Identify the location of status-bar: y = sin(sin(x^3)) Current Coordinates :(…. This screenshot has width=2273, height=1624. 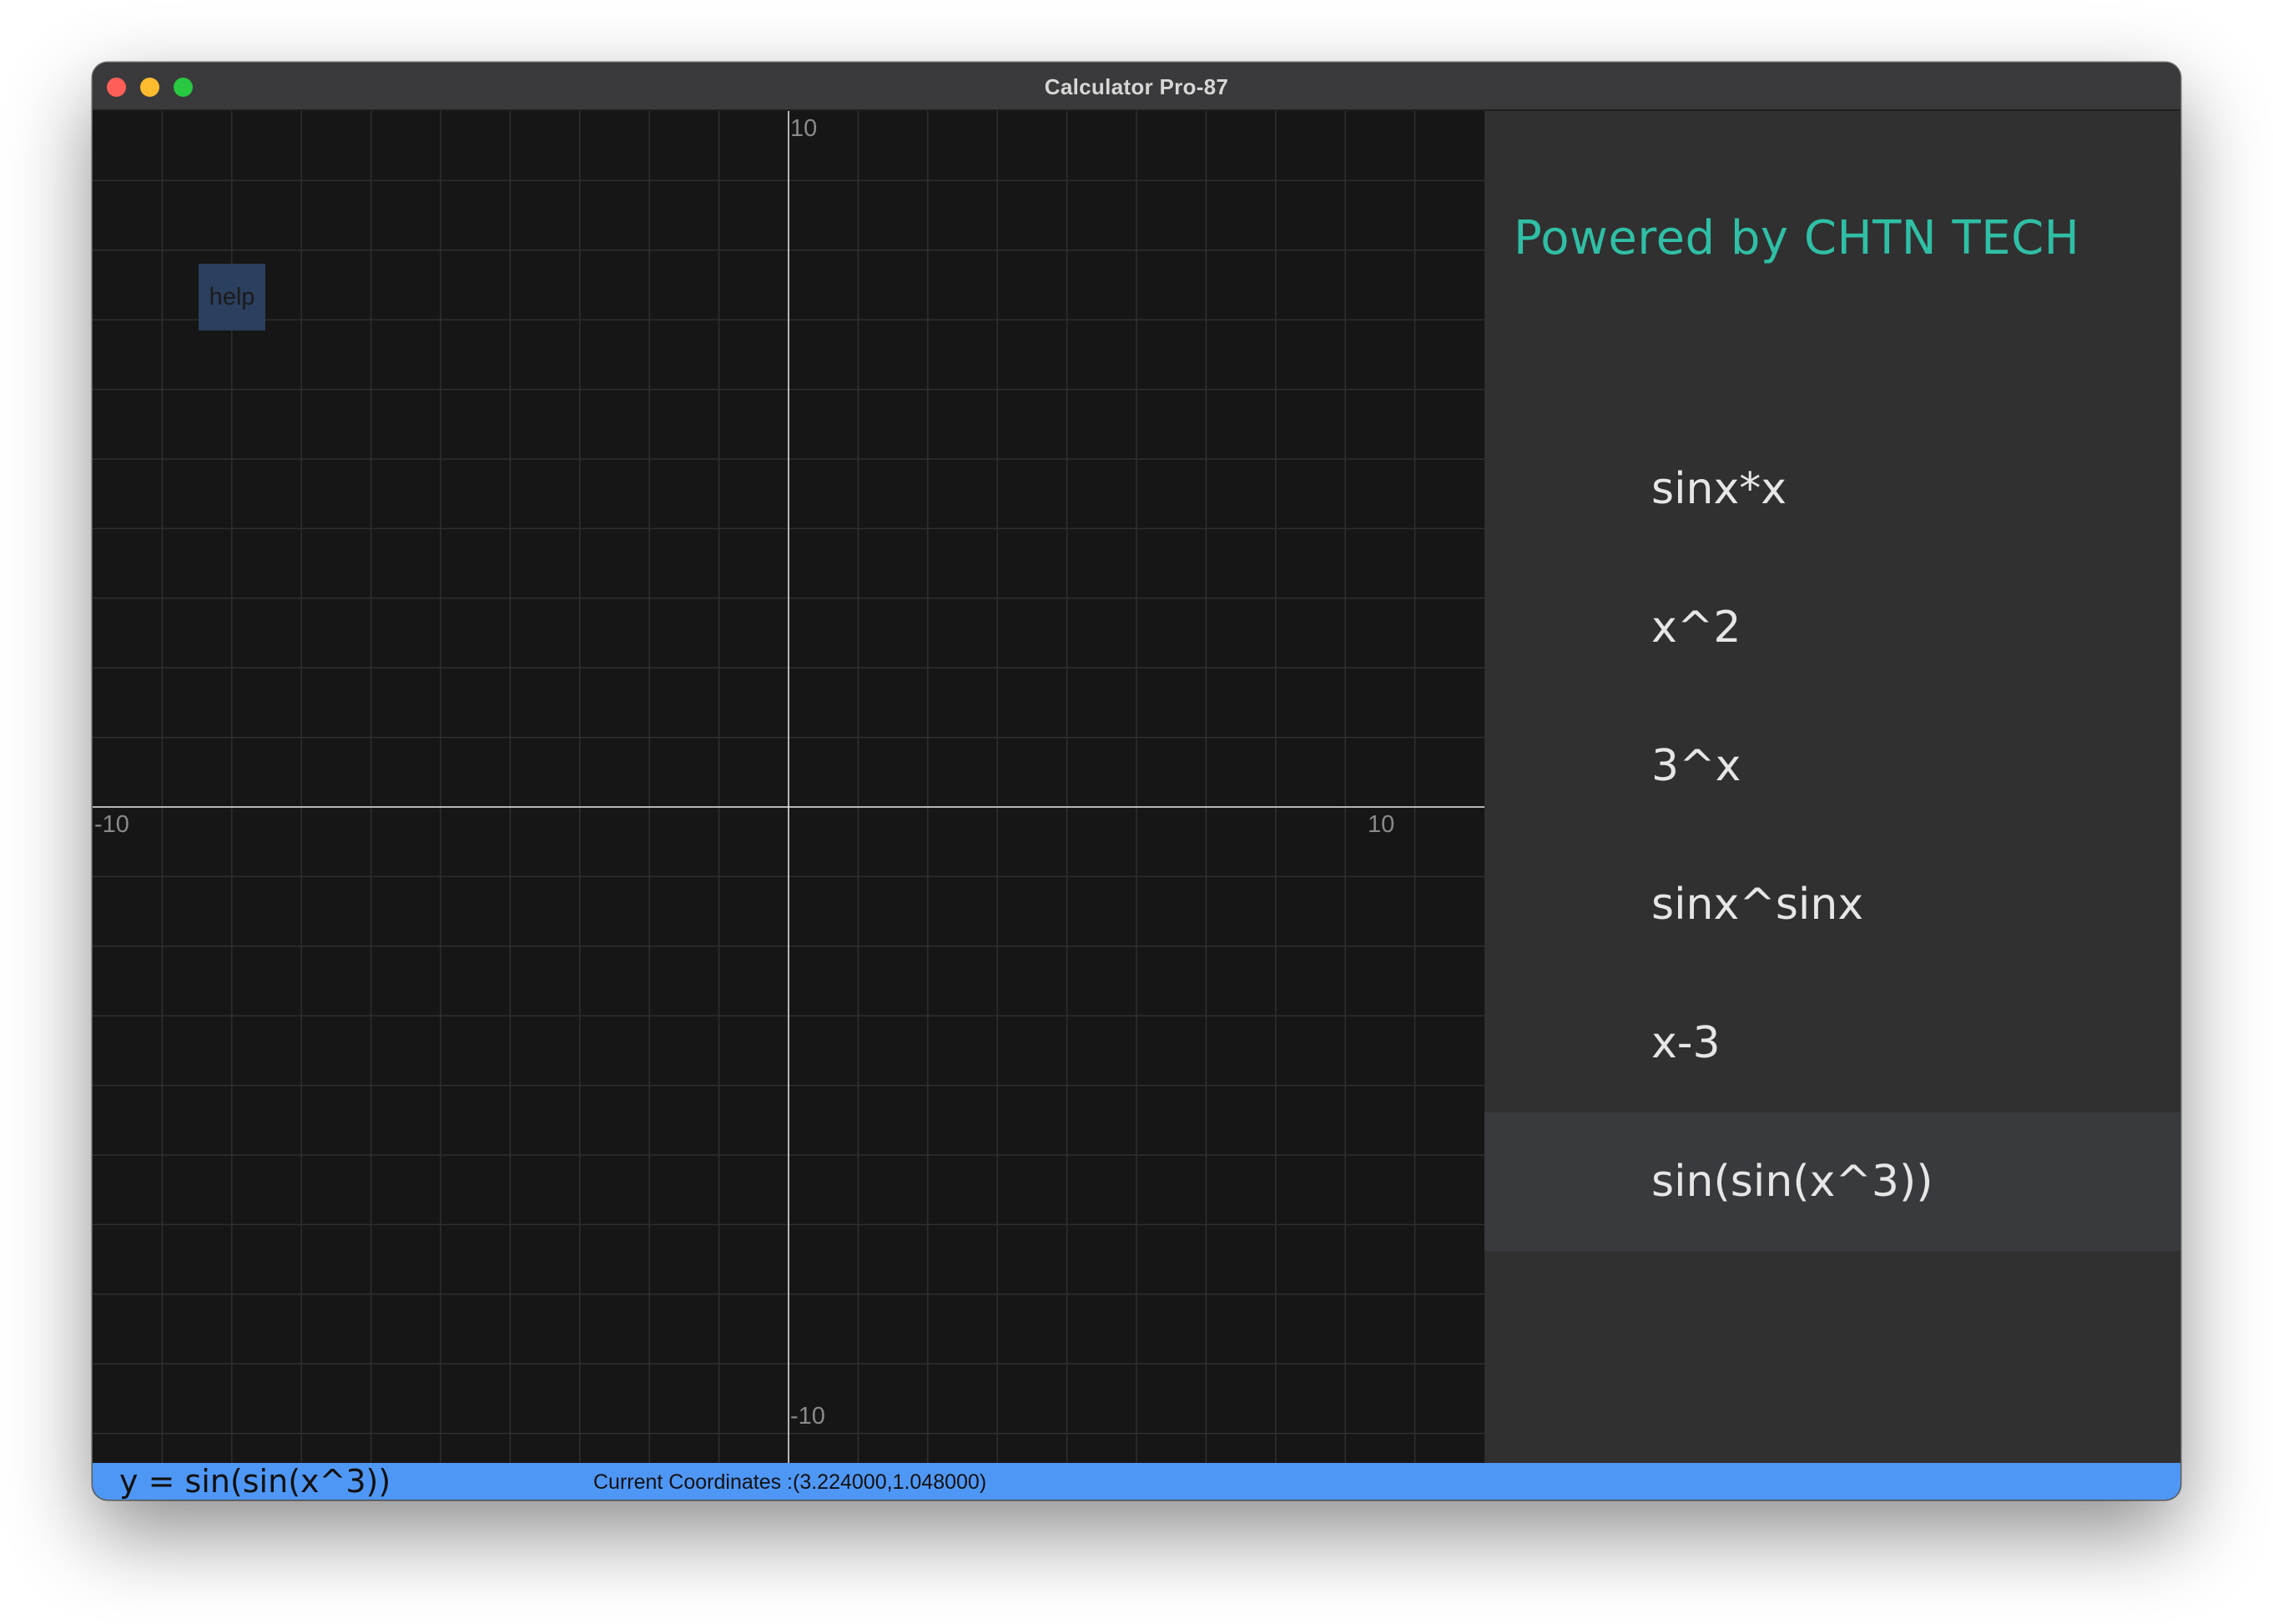
(1137, 1481).